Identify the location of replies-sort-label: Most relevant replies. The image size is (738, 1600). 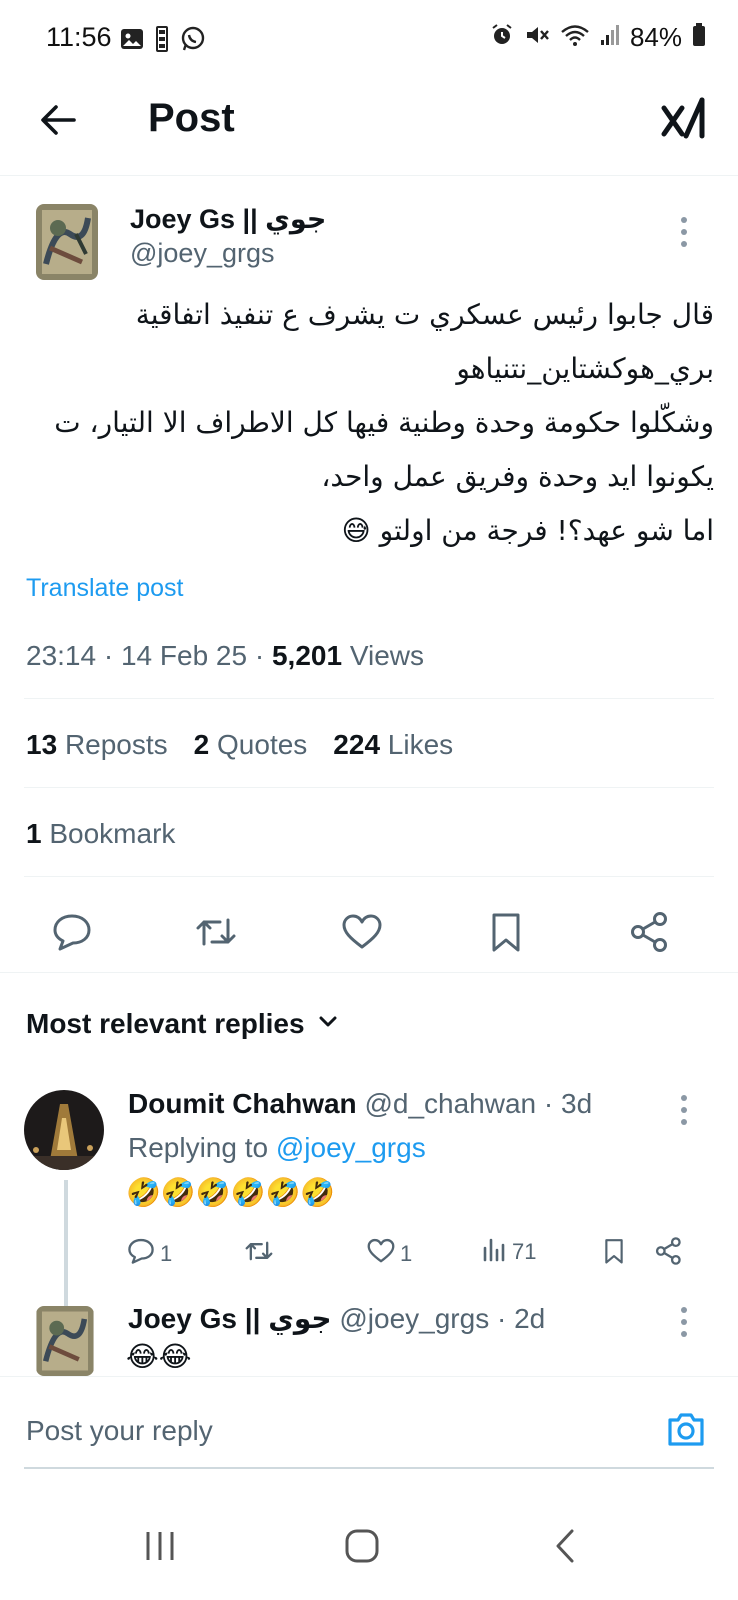
(165, 1023).